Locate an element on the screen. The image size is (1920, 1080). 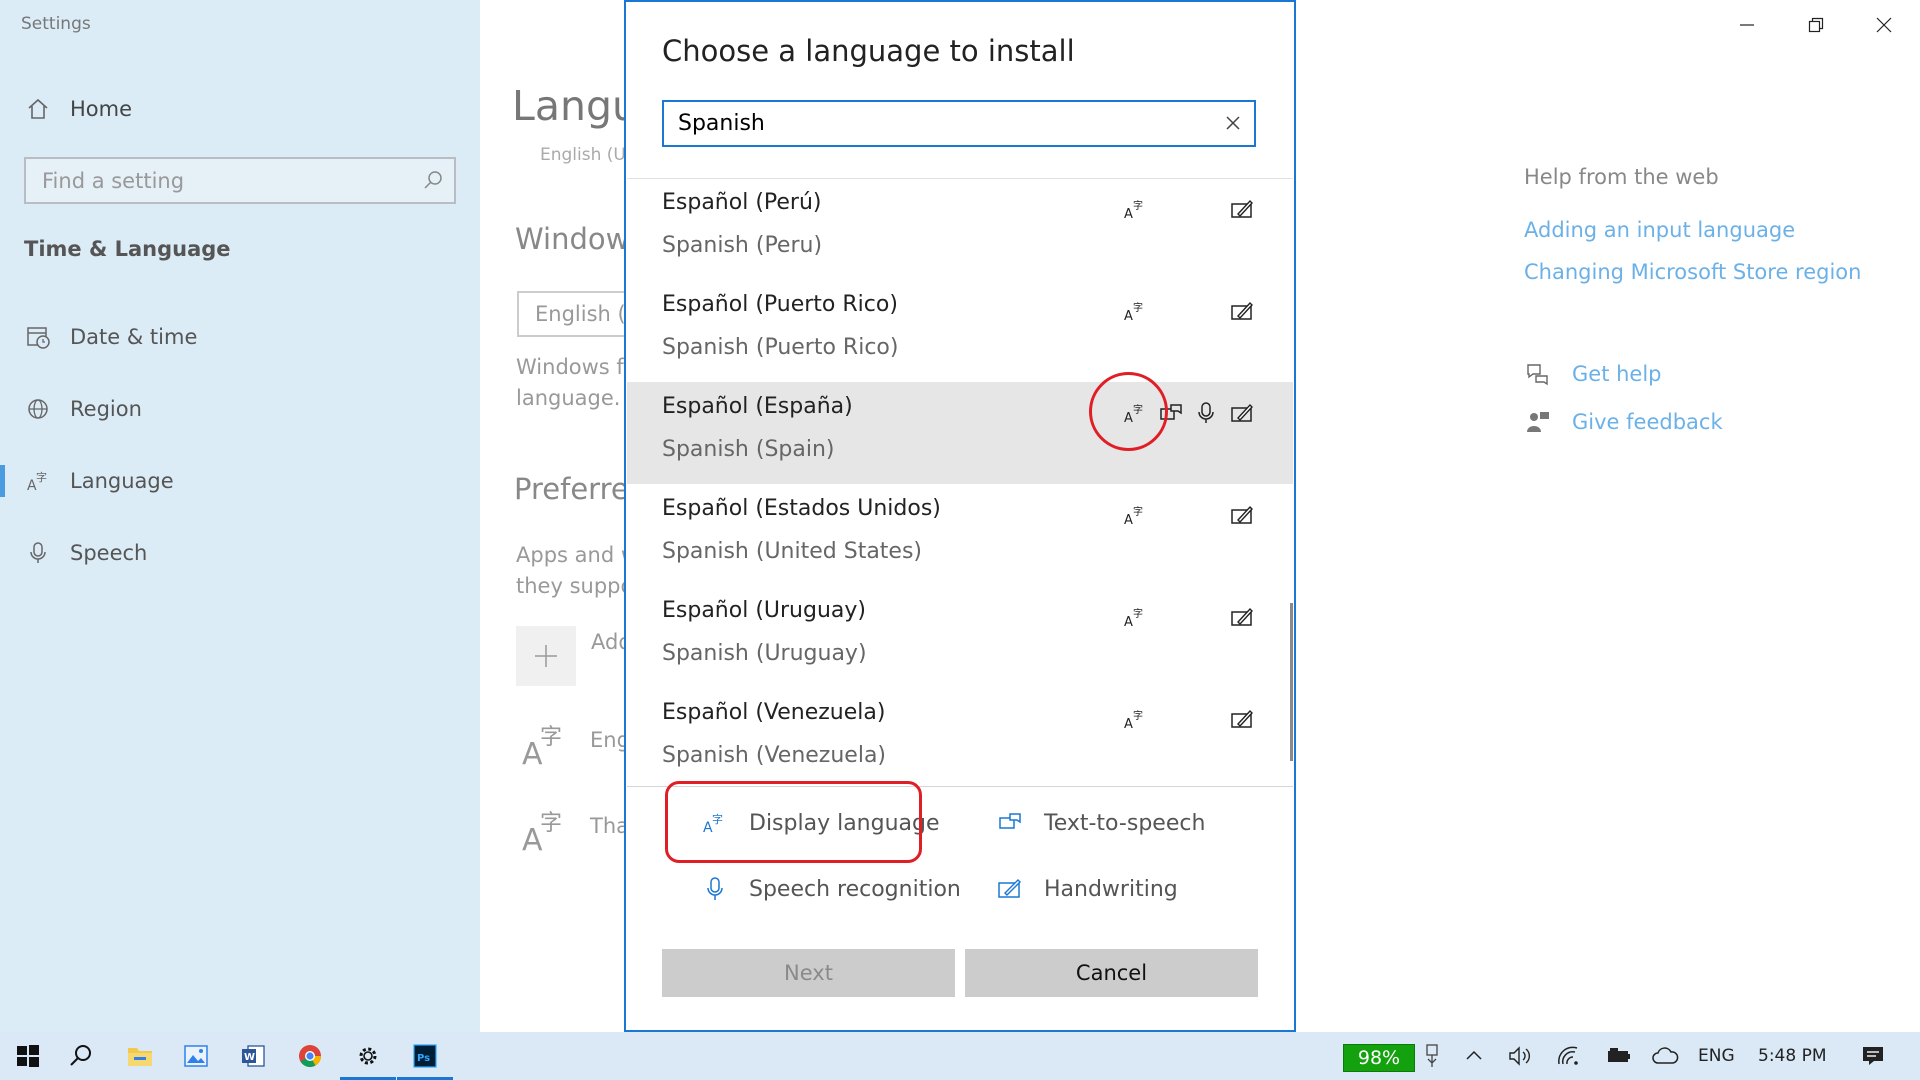
minimize-button is located at coordinates (1747, 25).